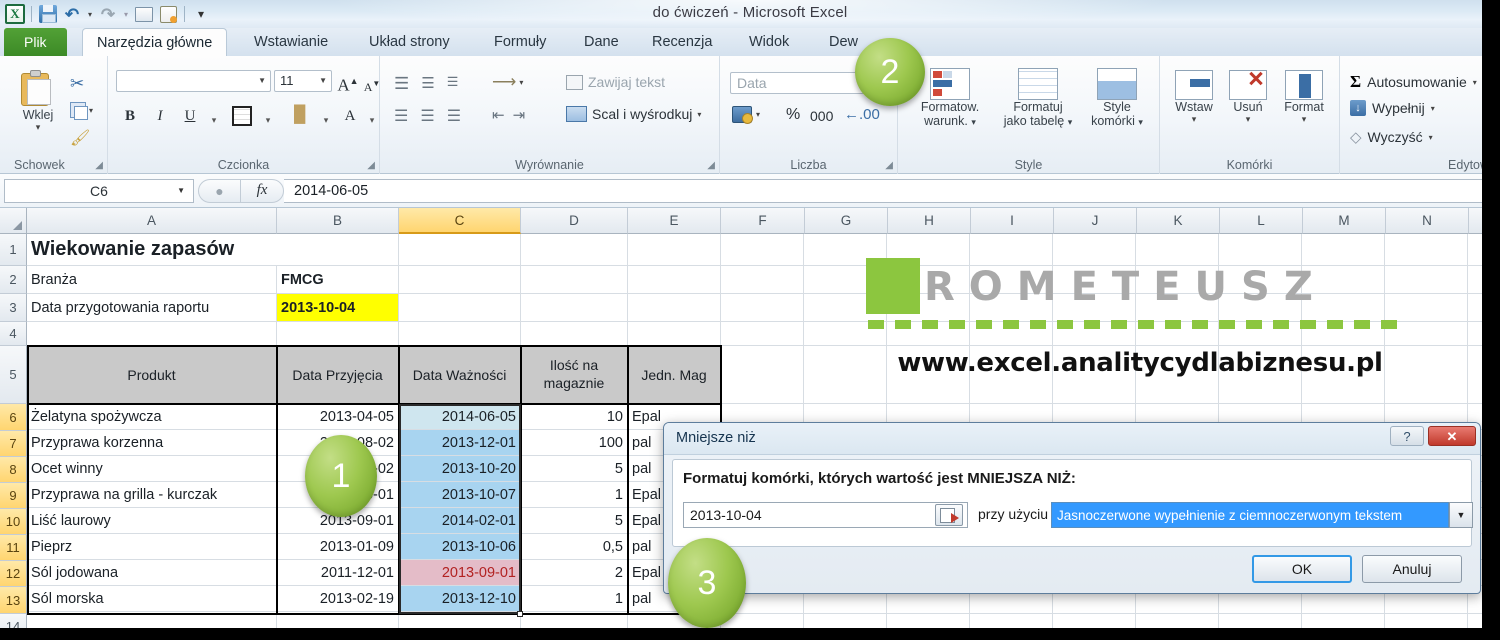 This screenshot has height=640, width=1500. Describe the element at coordinates (13, 574) in the screenshot. I see `row-header-12: 12` at that location.